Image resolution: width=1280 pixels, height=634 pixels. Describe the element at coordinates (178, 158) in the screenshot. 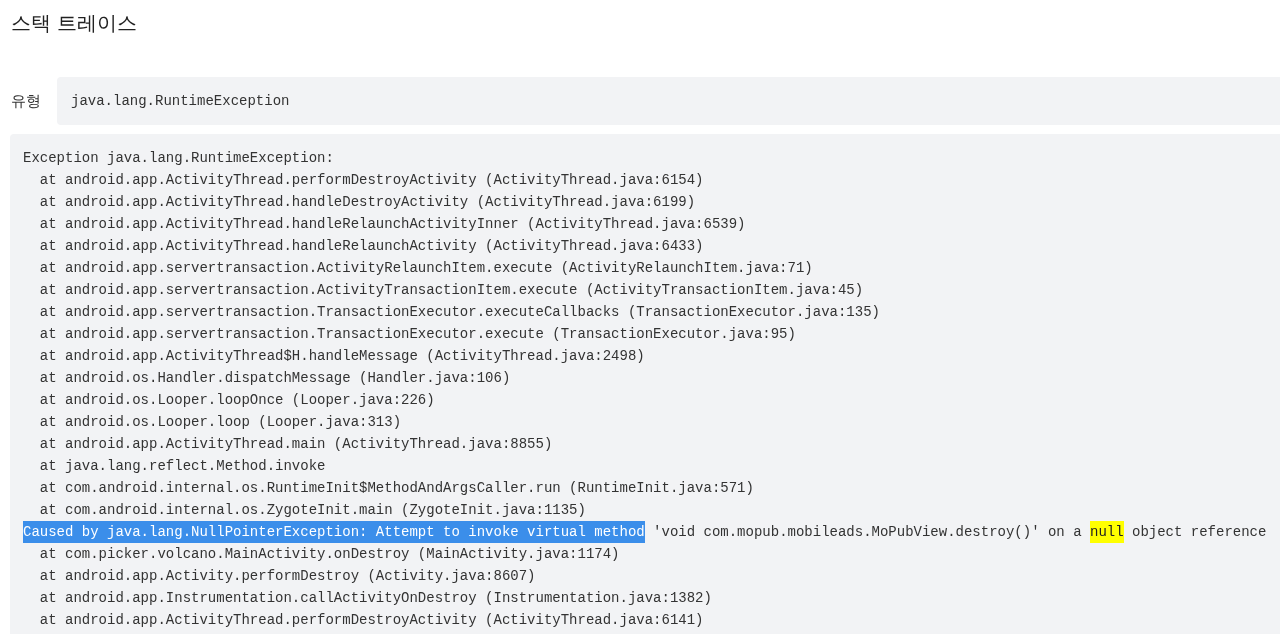

I see `stack-trace-line: Exception java.lang.RuntimeException:` at that location.